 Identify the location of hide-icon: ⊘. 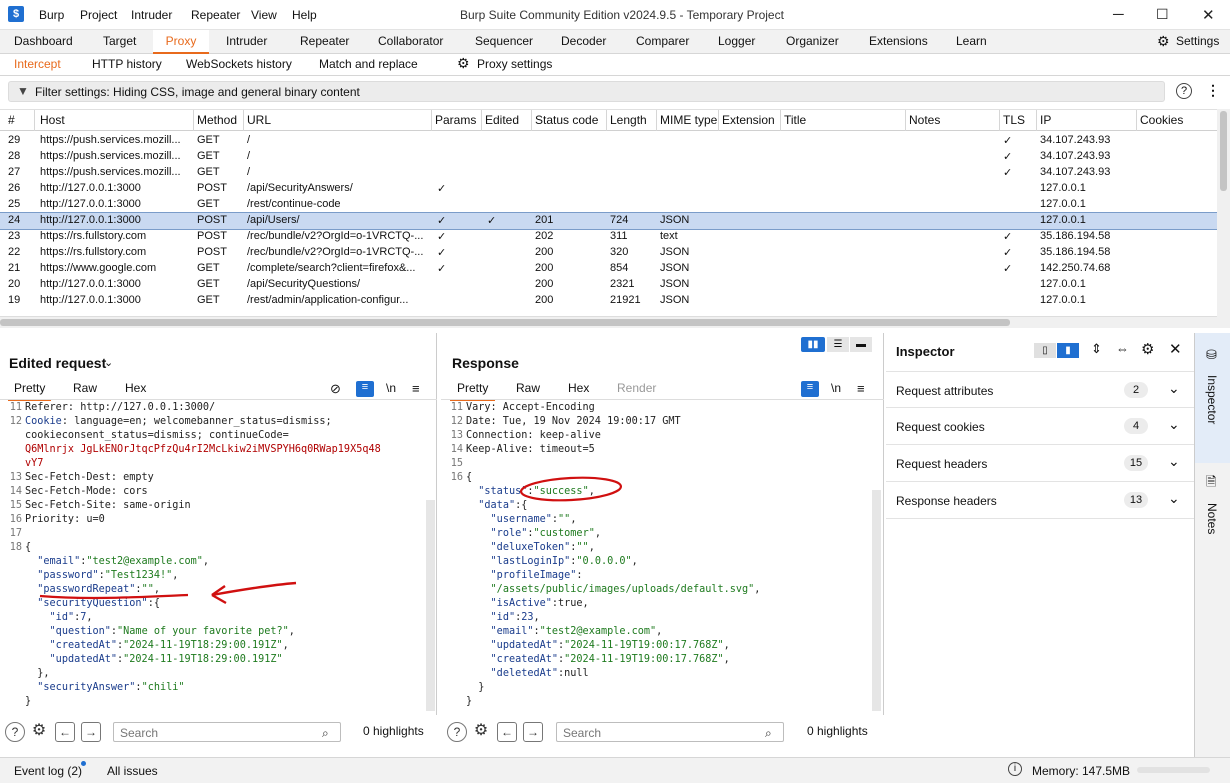
(335, 391).